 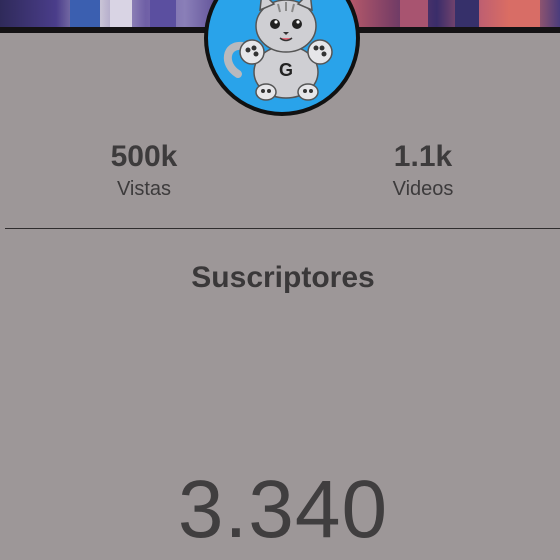 I want to click on videos-label: Videos, so click(x=423, y=189).